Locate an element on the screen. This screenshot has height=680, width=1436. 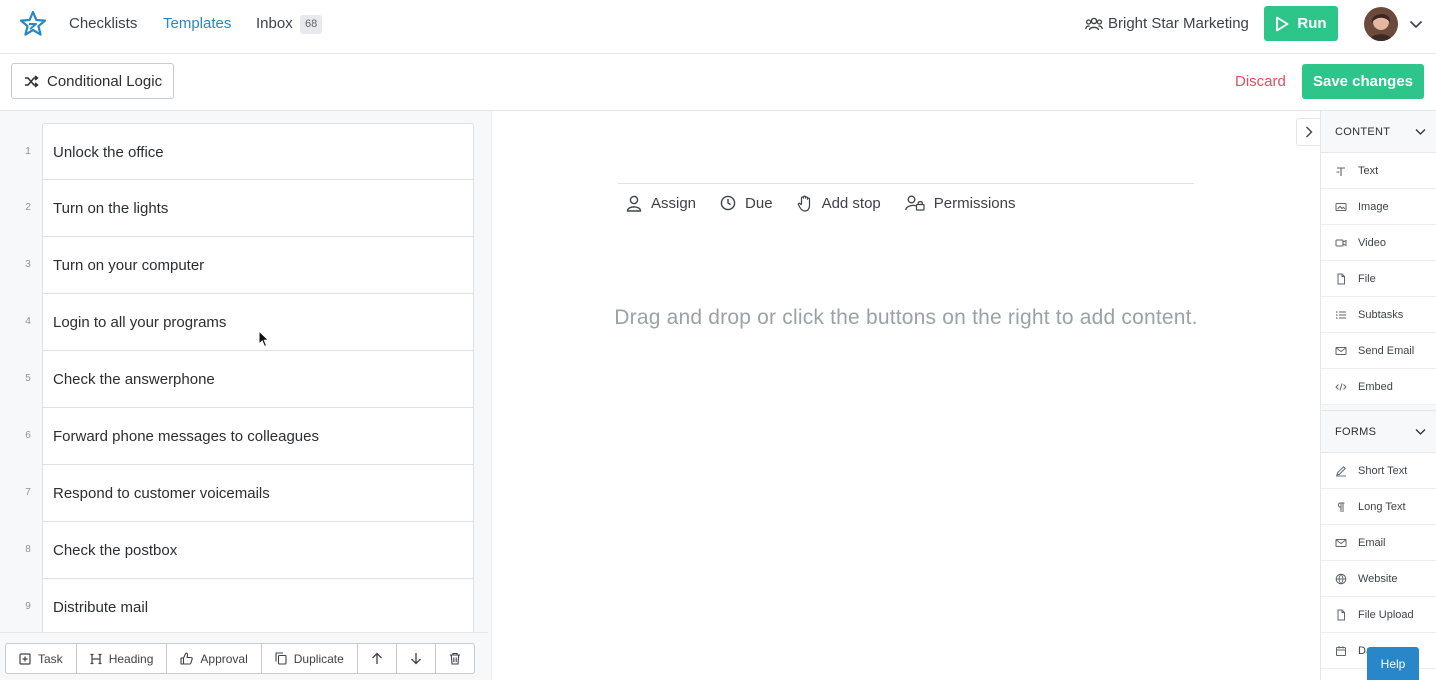
nav-inbox: Inbox is located at coordinates (274, 24).